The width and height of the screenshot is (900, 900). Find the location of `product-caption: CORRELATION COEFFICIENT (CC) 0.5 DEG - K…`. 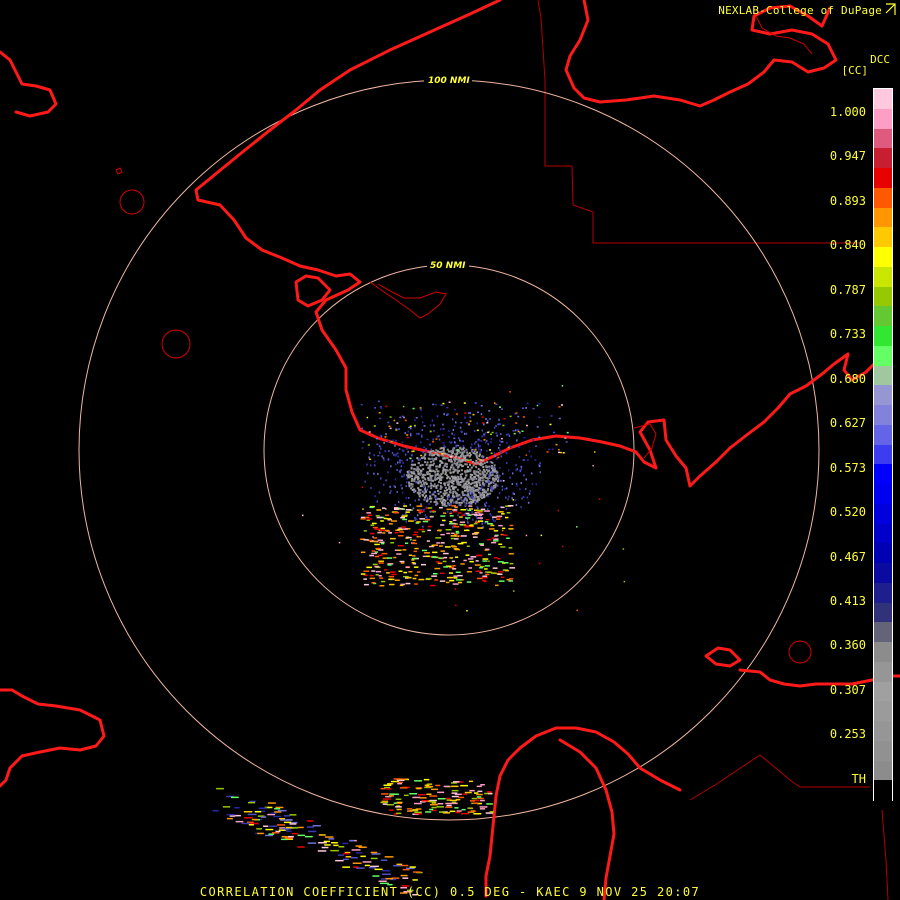

product-caption: CORRELATION COEFFICIENT (CC) 0.5 DEG - K… is located at coordinates (450, 892).